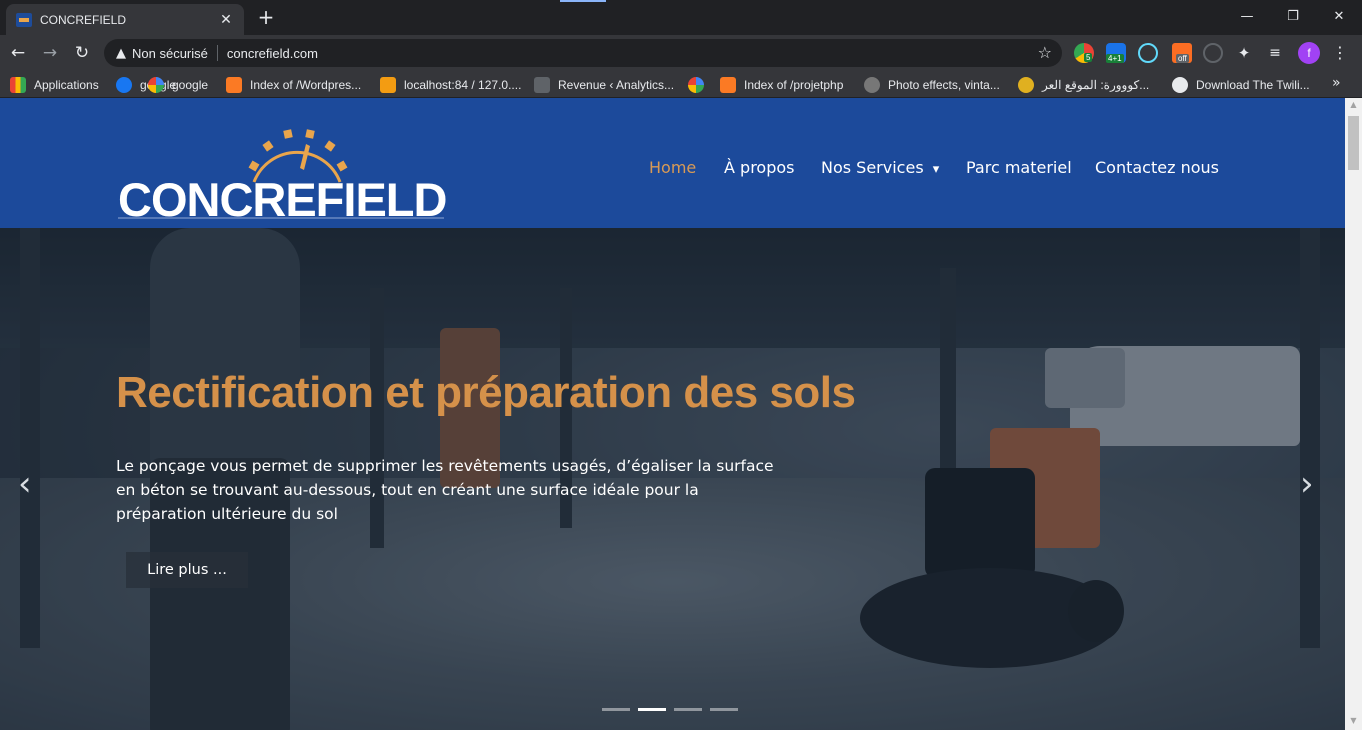 This screenshot has width=1362, height=730. I want to click on nav-nos-services: Nos Services ▾, so click(880, 167).